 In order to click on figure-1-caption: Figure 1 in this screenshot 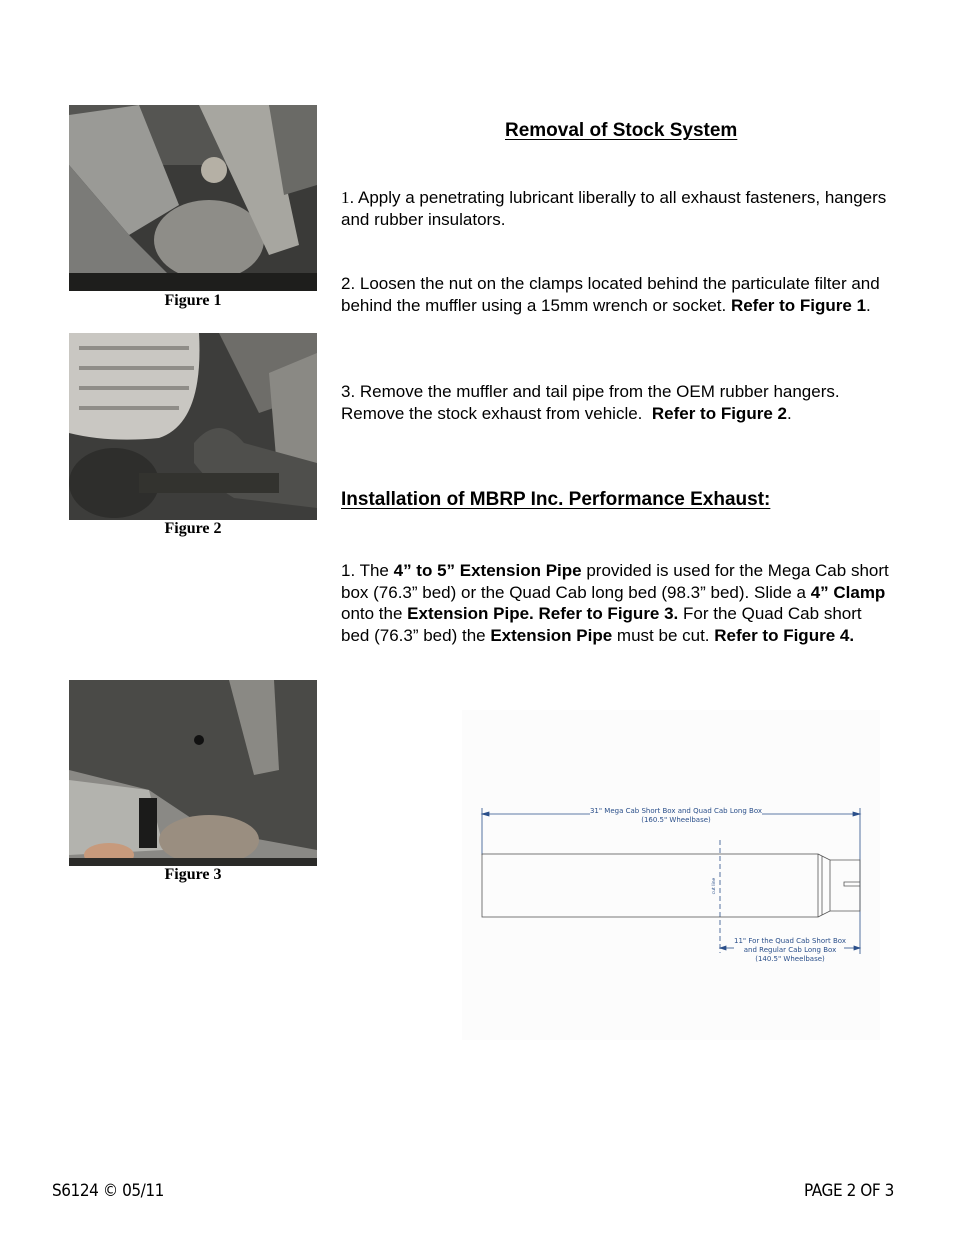, I will do `click(193, 300)`.